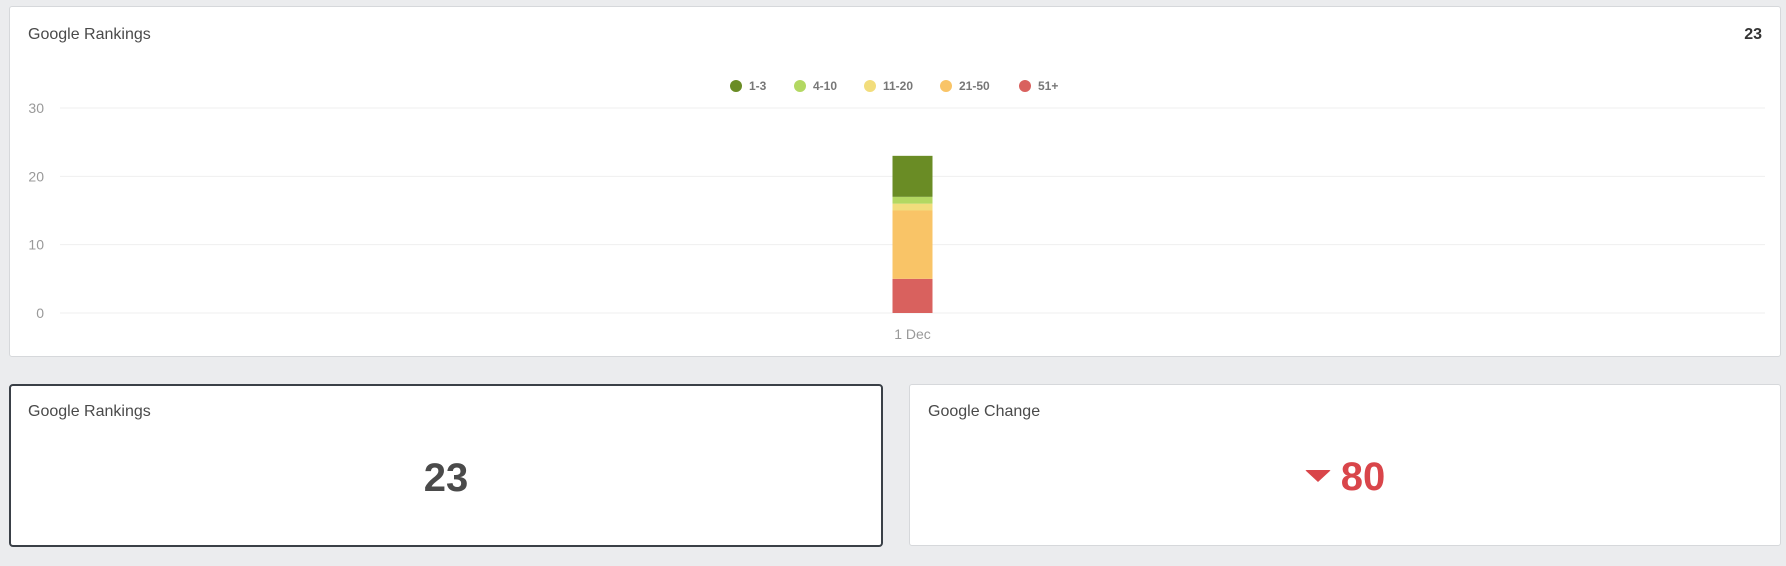 The height and width of the screenshot is (566, 1786). I want to click on legend-item: 1-3, so click(748, 86).